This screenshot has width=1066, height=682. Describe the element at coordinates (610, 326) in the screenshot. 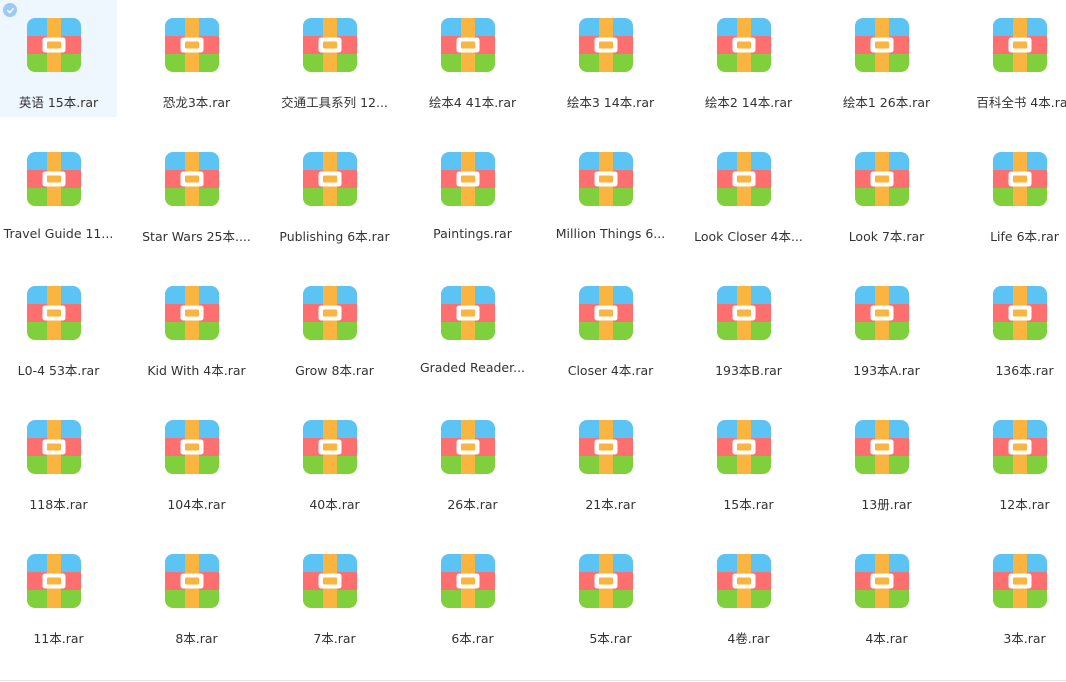

I see `file-item: Closer 4本.rar` at that location.